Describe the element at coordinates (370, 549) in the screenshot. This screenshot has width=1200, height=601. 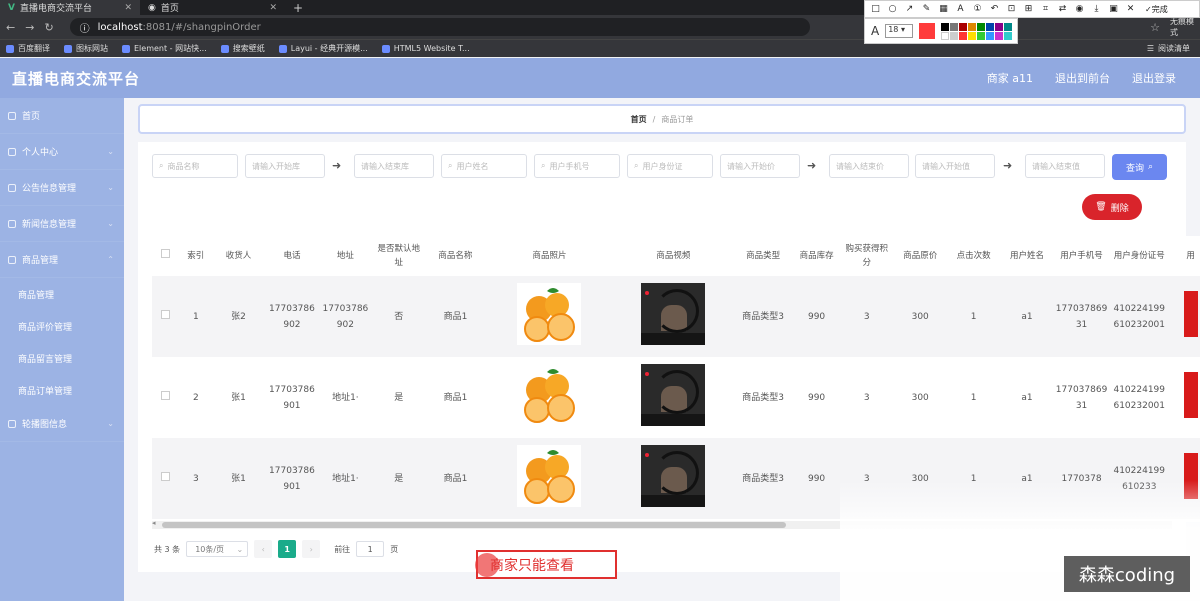
I see `goto-page-input: 1` at that location.